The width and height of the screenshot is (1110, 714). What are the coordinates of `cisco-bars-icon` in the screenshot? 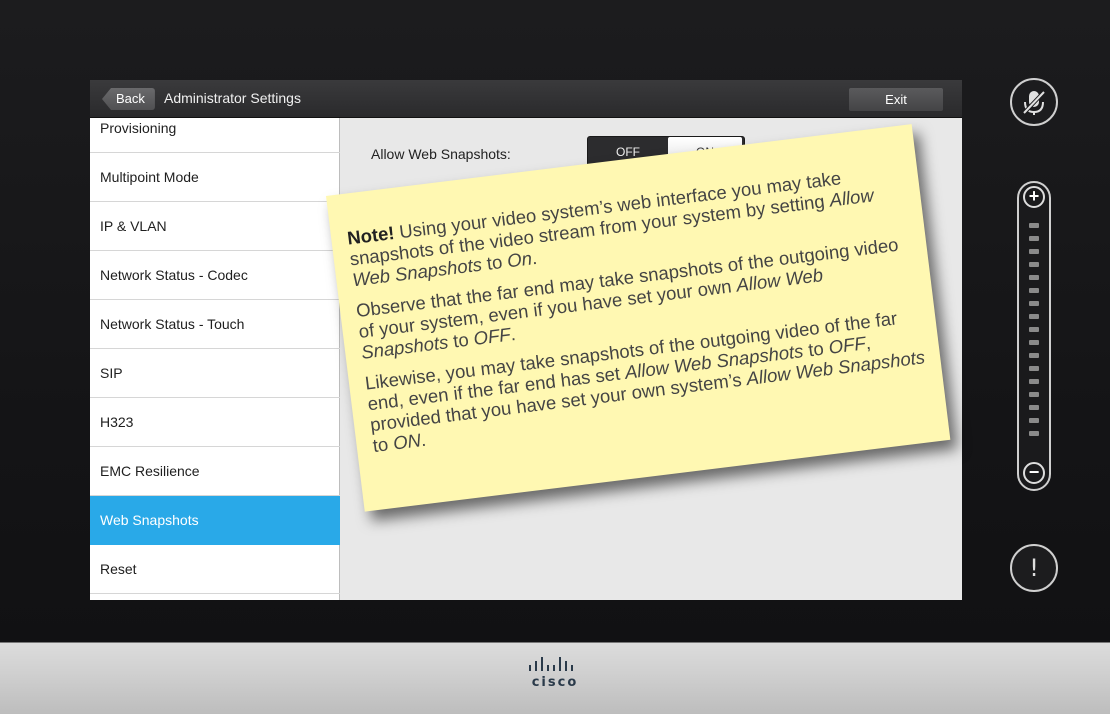 It's located at (551, 664).